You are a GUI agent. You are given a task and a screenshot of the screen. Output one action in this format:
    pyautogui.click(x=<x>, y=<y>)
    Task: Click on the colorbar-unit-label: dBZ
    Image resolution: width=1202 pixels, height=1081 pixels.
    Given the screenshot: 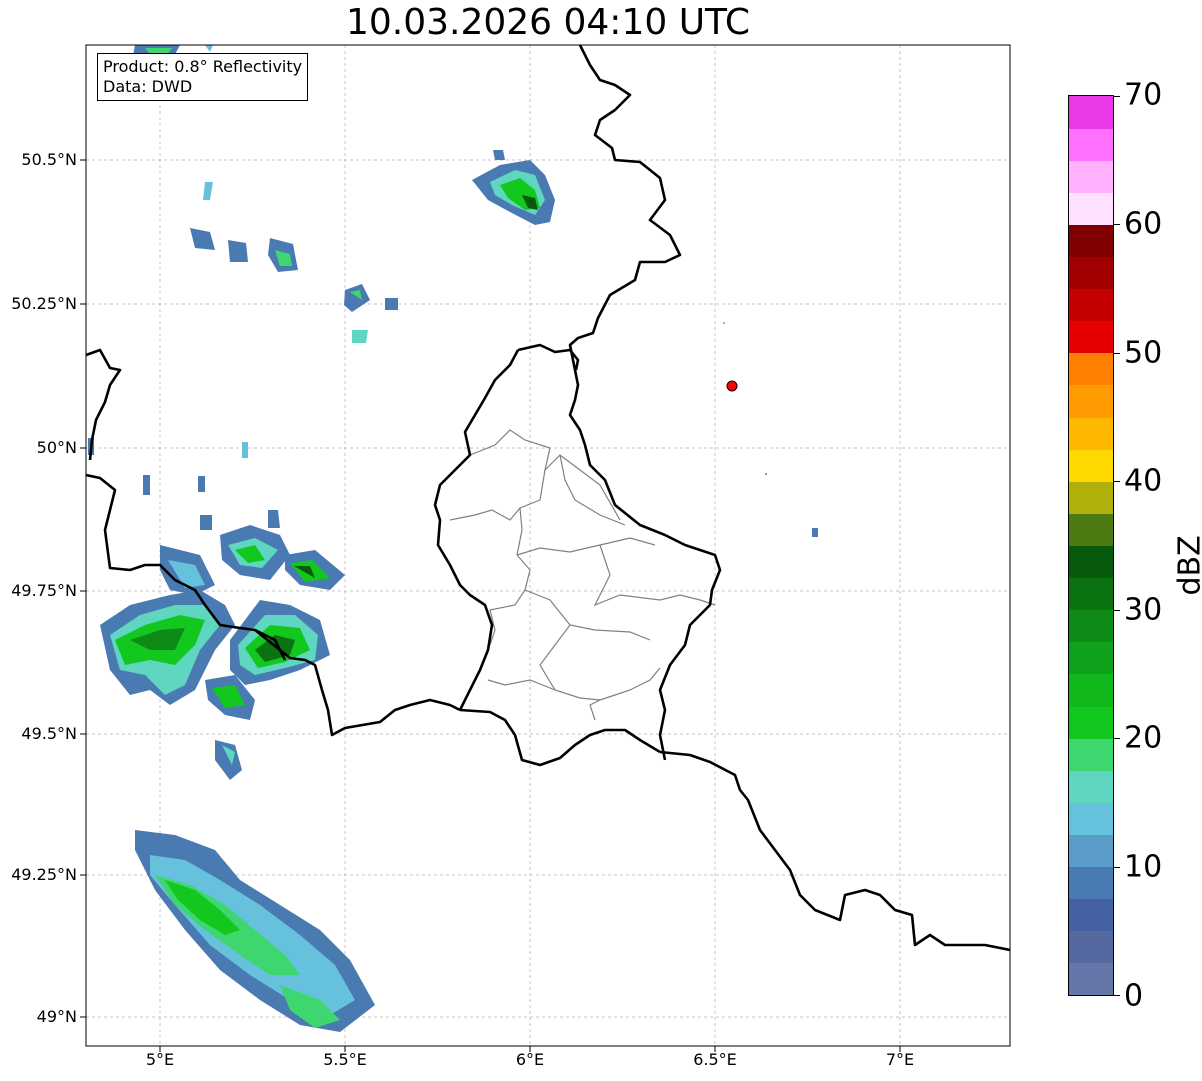 What is the action you would take?
    pyautogui.click(x=1187, y=565)
    